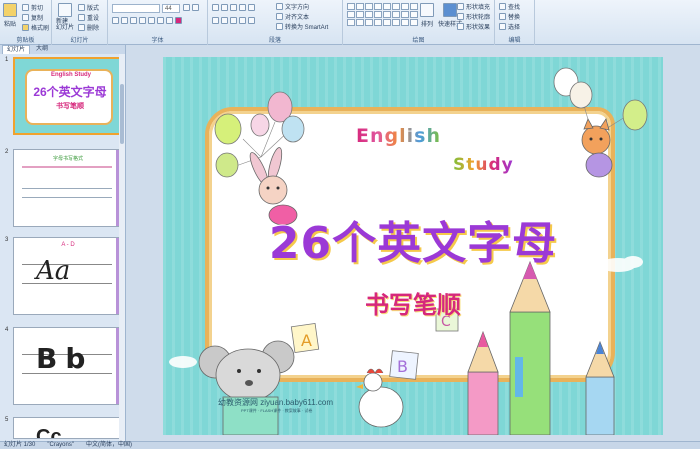  I want to click on font-label: 字体, so click(157, 41).